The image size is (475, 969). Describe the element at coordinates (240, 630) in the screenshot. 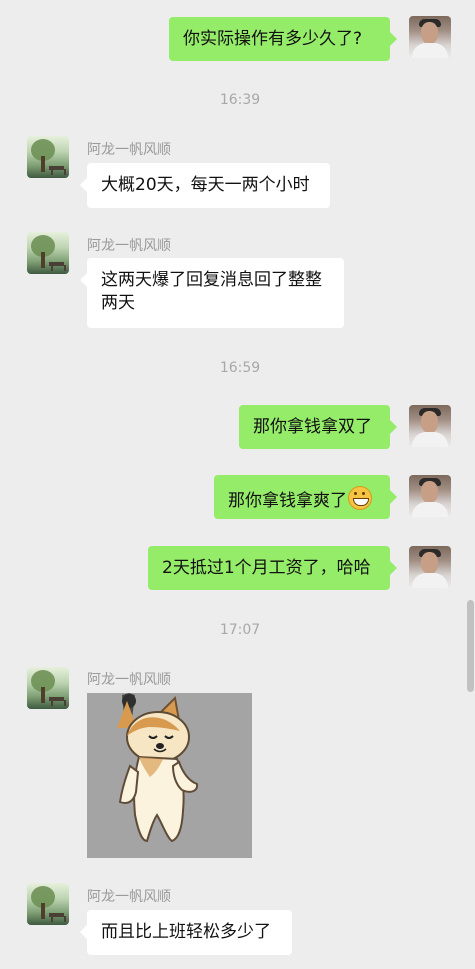

I see `timestamp: 17:07` at that location.